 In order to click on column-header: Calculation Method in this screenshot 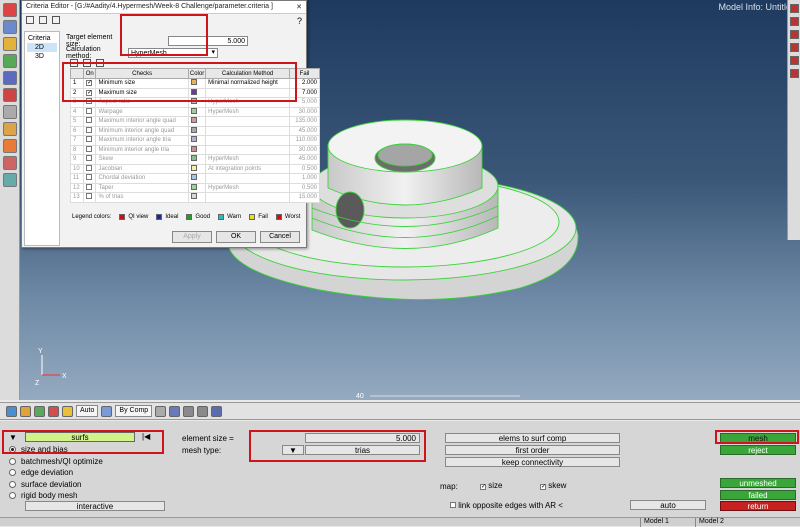, I will do `click(247, 73)`.